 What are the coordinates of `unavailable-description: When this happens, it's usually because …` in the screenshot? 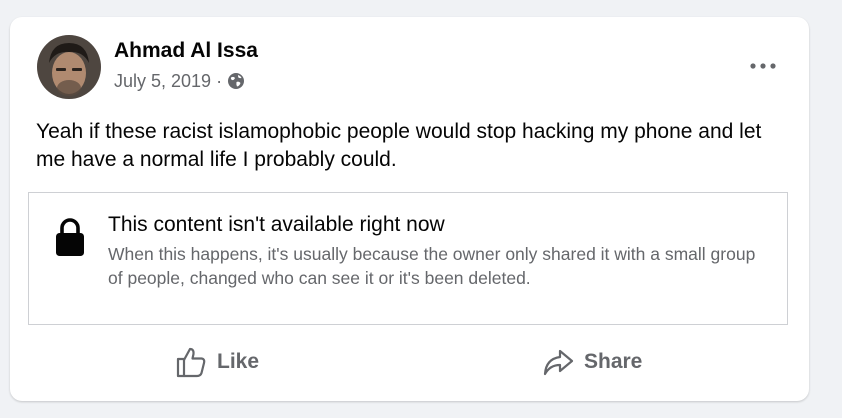 It's located at (432, 266).